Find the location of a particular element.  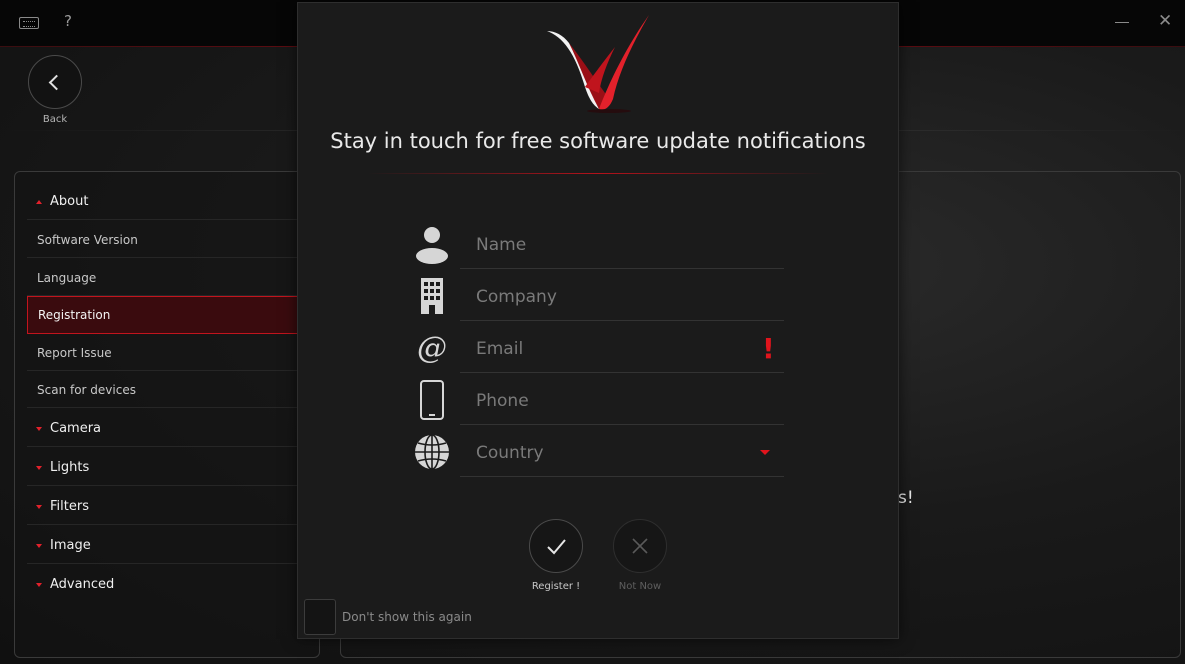

dropdown-arrow-icon is located at coordinates (765, 452).